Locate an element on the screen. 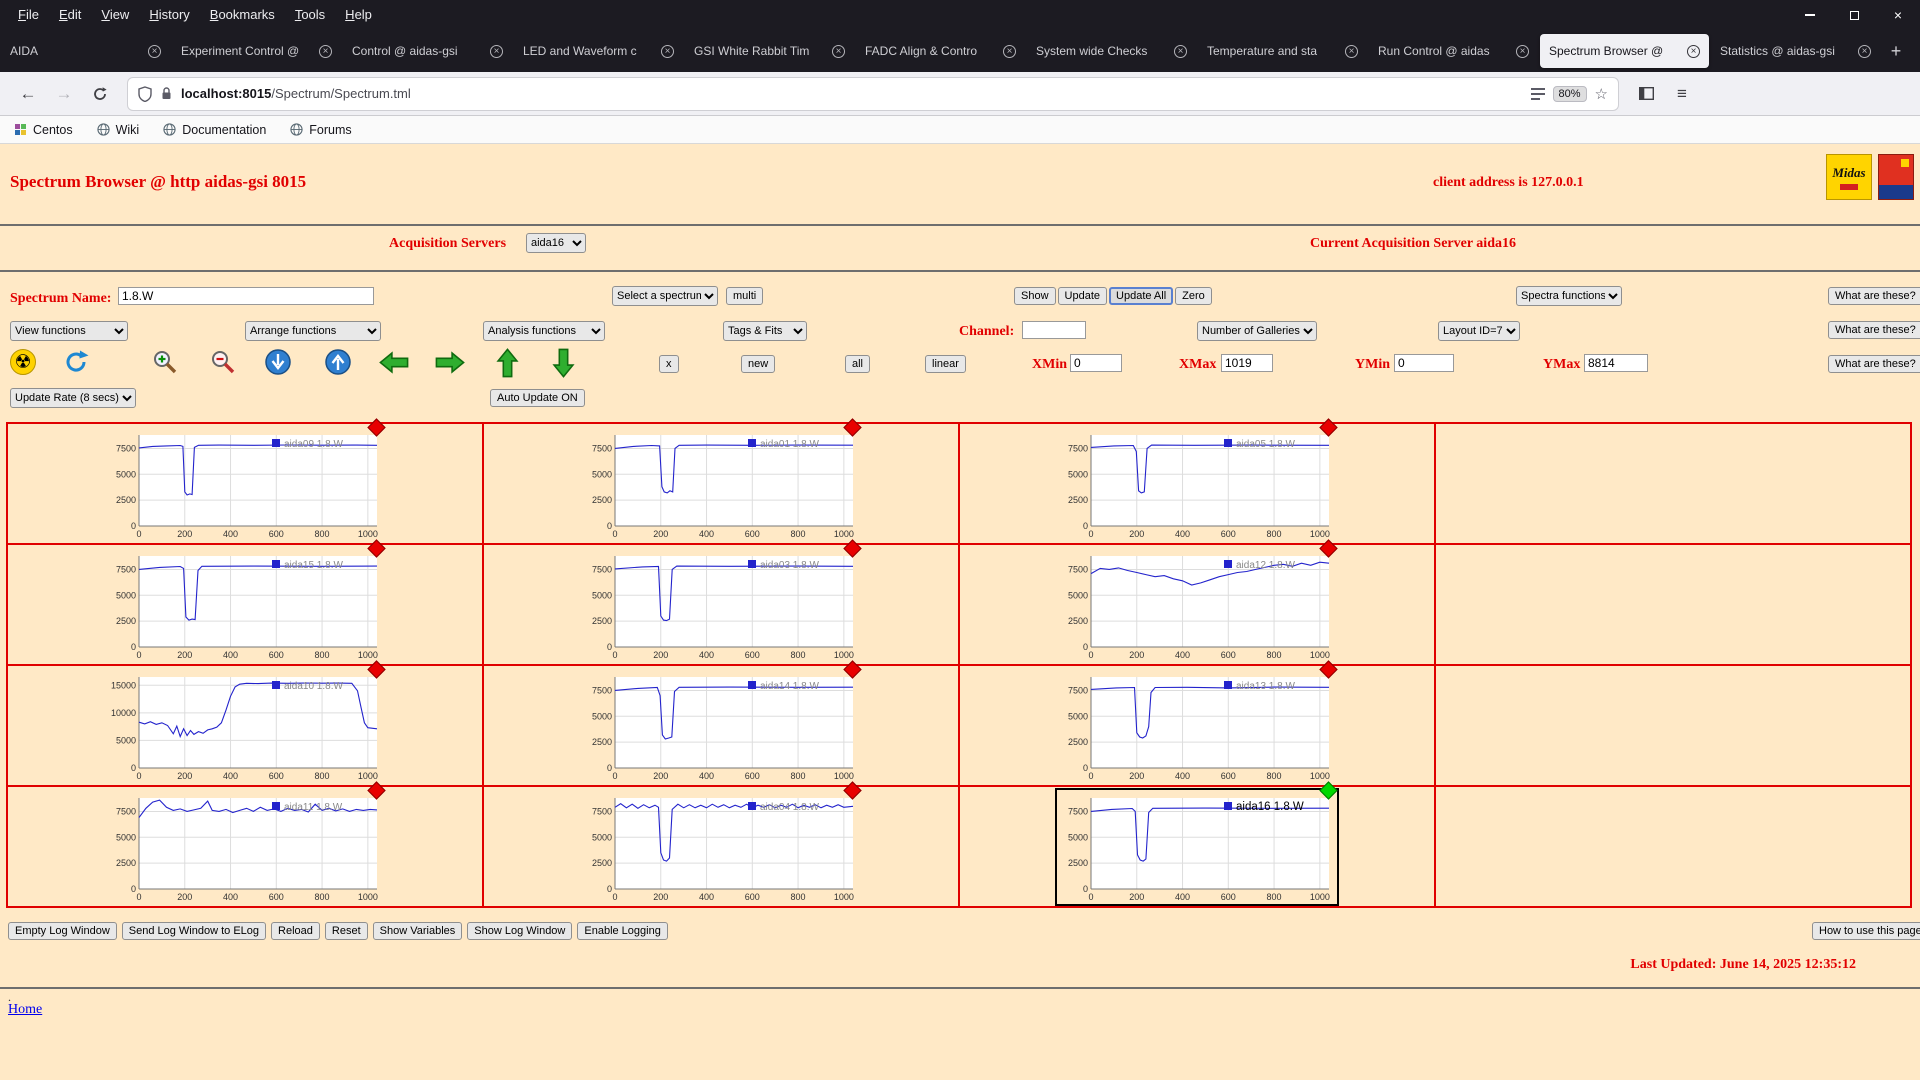 The height and width of the screenshot is (1080, 1920). enable-logging-button: Enable Logging is located at coordinates (622, 931).